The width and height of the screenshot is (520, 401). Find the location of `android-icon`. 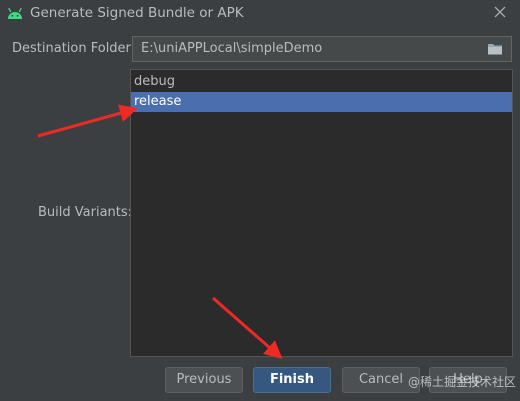

android-icon is located at coordinates (15, 13).